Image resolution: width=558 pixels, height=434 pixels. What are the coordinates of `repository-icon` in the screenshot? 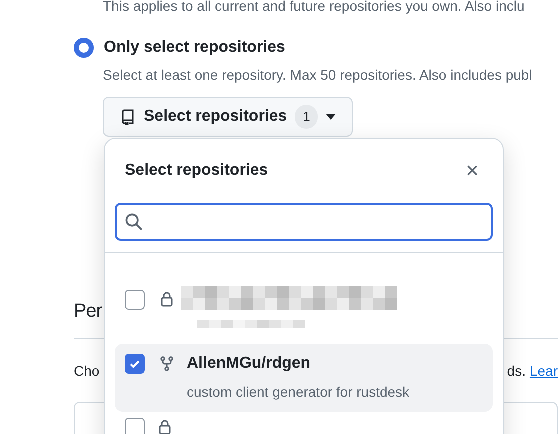 It's located at (128, 117).